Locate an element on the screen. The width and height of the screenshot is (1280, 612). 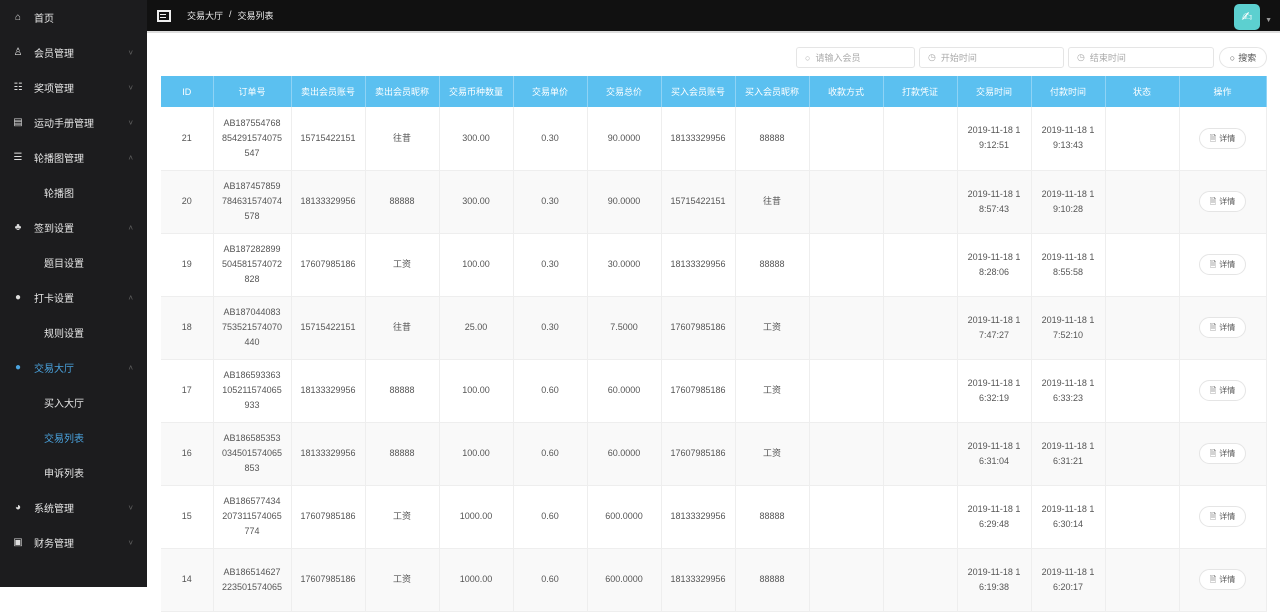
table-cell: 2019-11-18 16:19:38 is located at coordinates (994, 580).